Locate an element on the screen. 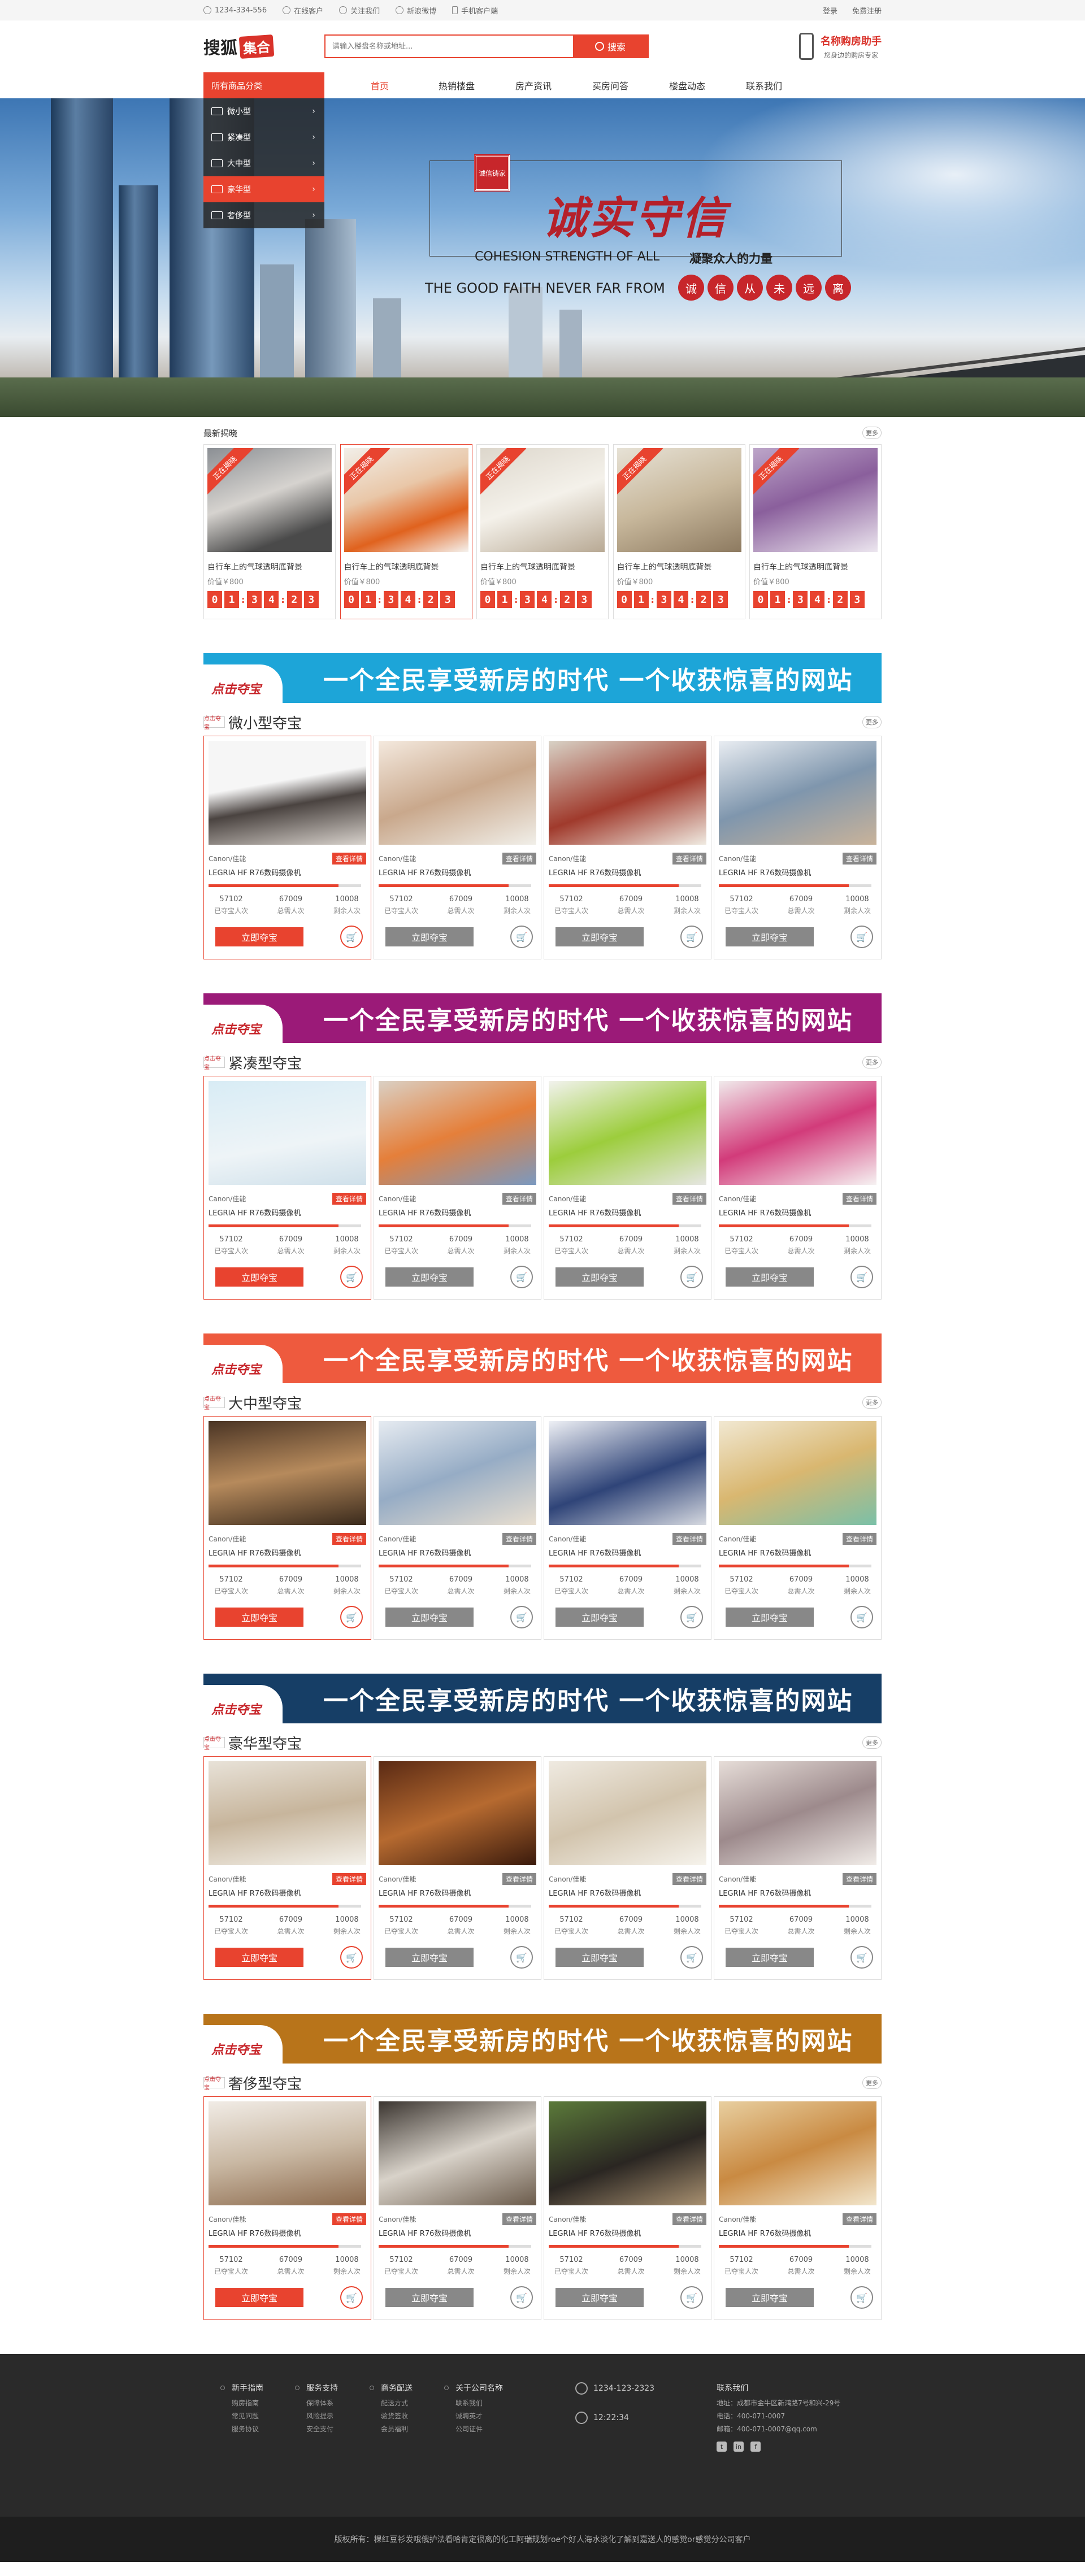 The width and height of the screenshot is (1085, 2576). login-link: 登录 is located at coordinates (830, 10).